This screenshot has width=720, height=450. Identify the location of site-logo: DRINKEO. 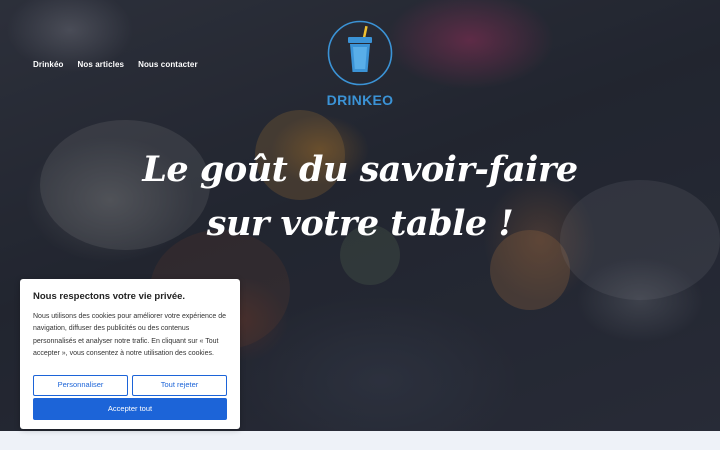
(360, 64).